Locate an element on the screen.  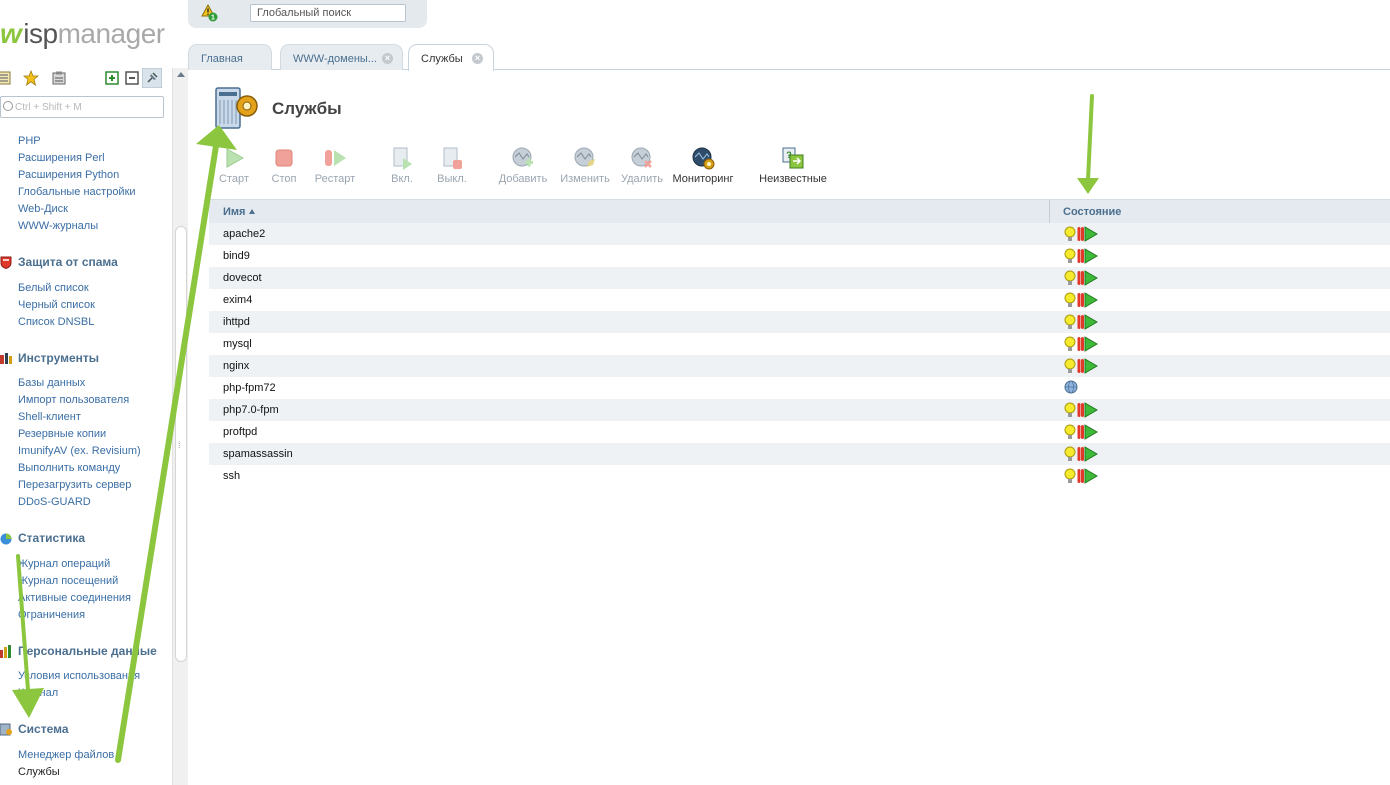
unknown-services-button: ? Неизвестные is located at coordinates (793, 166).